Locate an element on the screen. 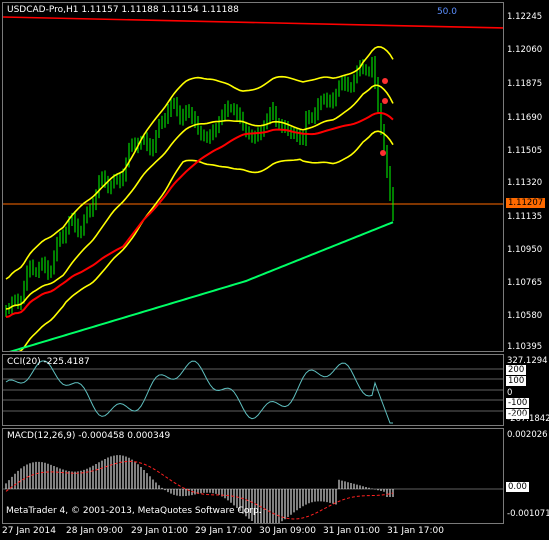 This screenshot has height=540, width=549. cci-indicator-pane: CCI(20) -225.4187 is located at coordinates (253, 390).